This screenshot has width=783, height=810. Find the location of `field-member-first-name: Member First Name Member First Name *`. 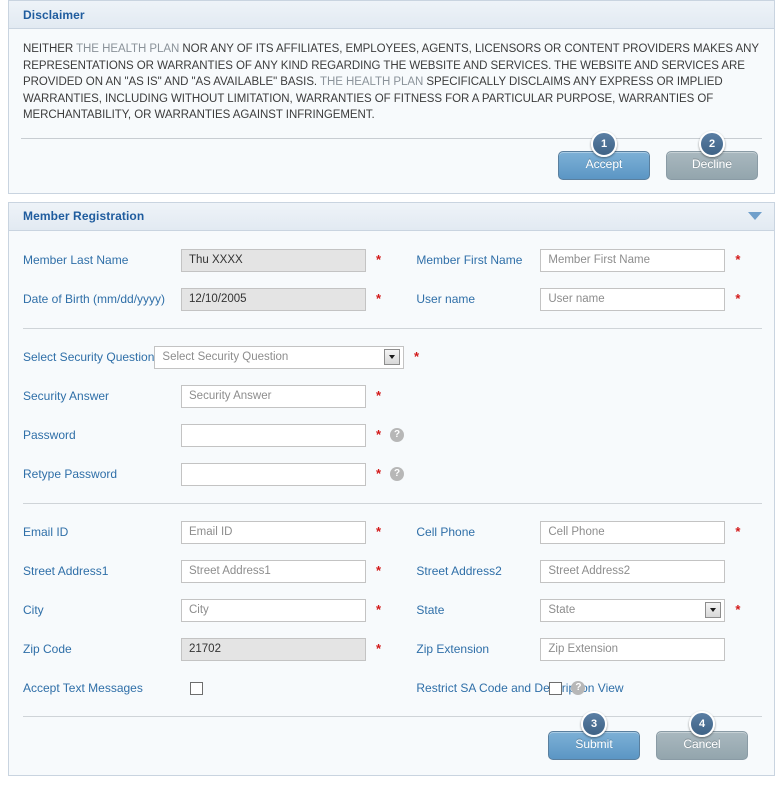

field-member-first-name: Member First Name Member First Name * is located at coordinates (595, 260).